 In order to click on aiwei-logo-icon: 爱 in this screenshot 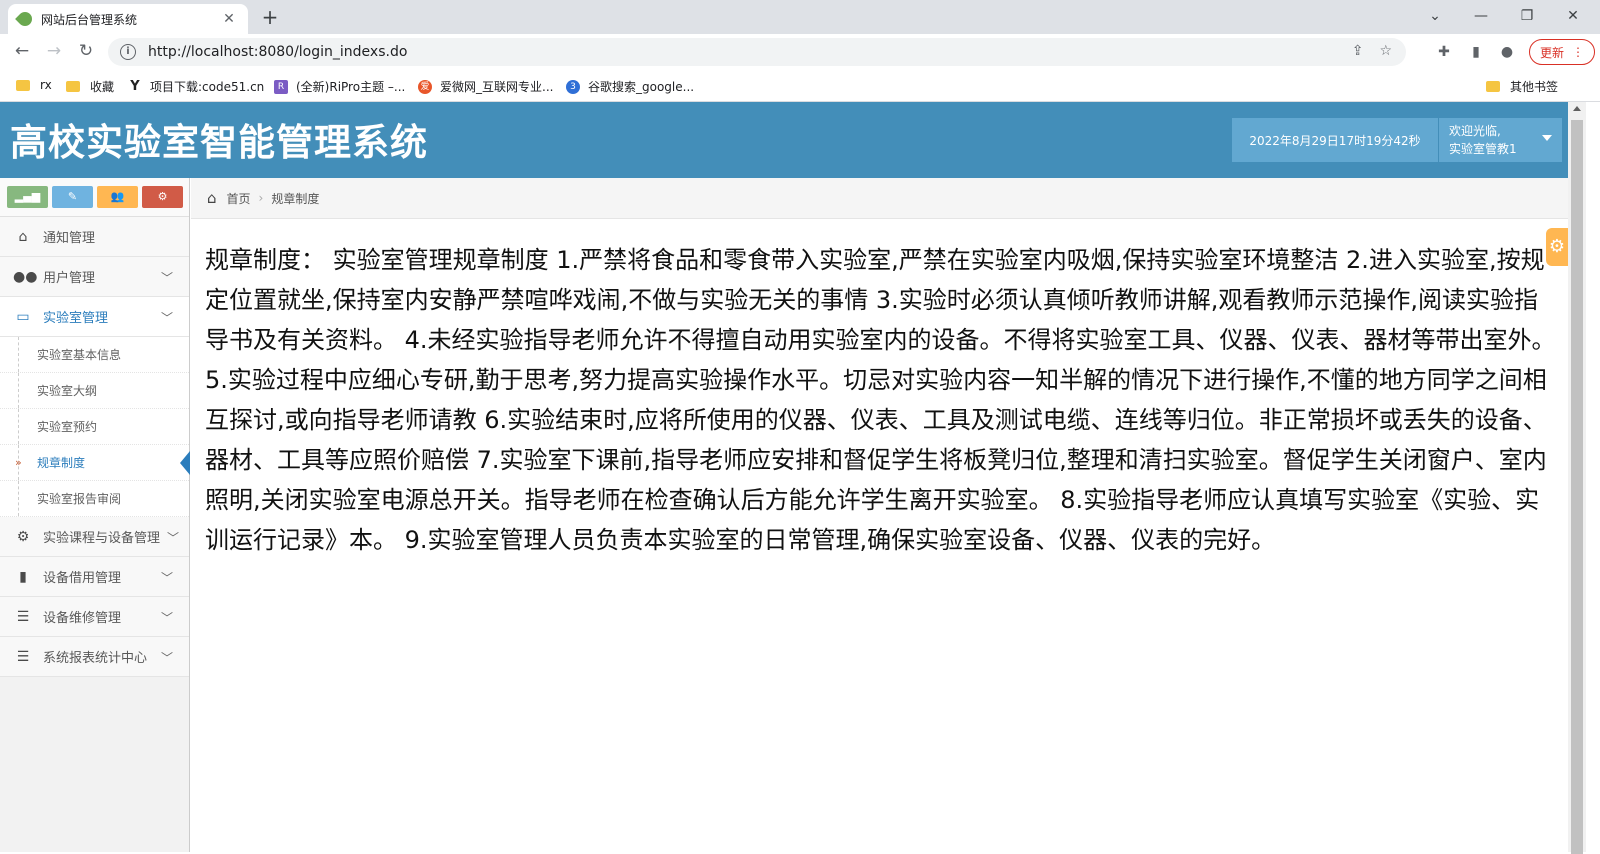, I will do `click(425, 86)`.